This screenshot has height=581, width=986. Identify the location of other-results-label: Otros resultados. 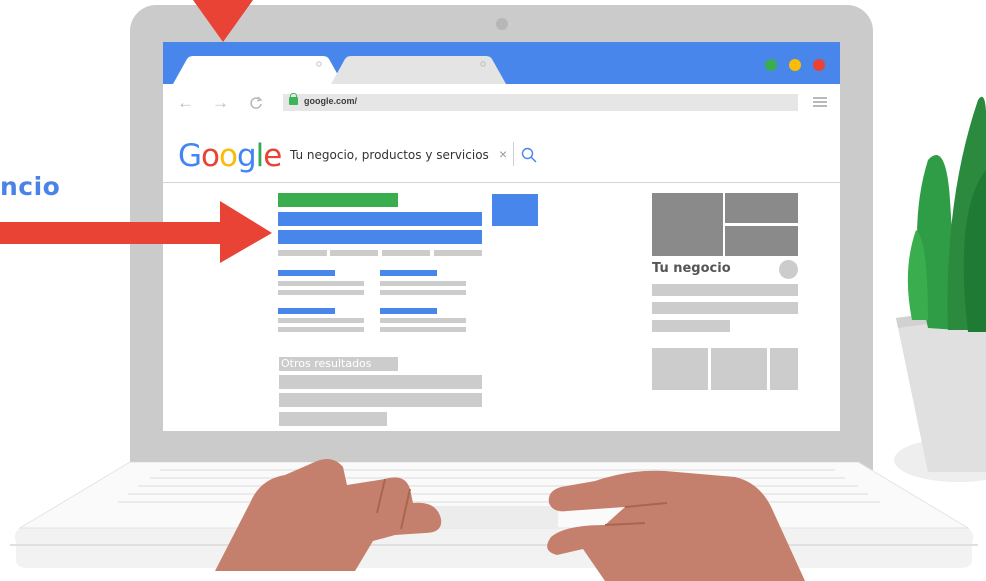
(326, 363).